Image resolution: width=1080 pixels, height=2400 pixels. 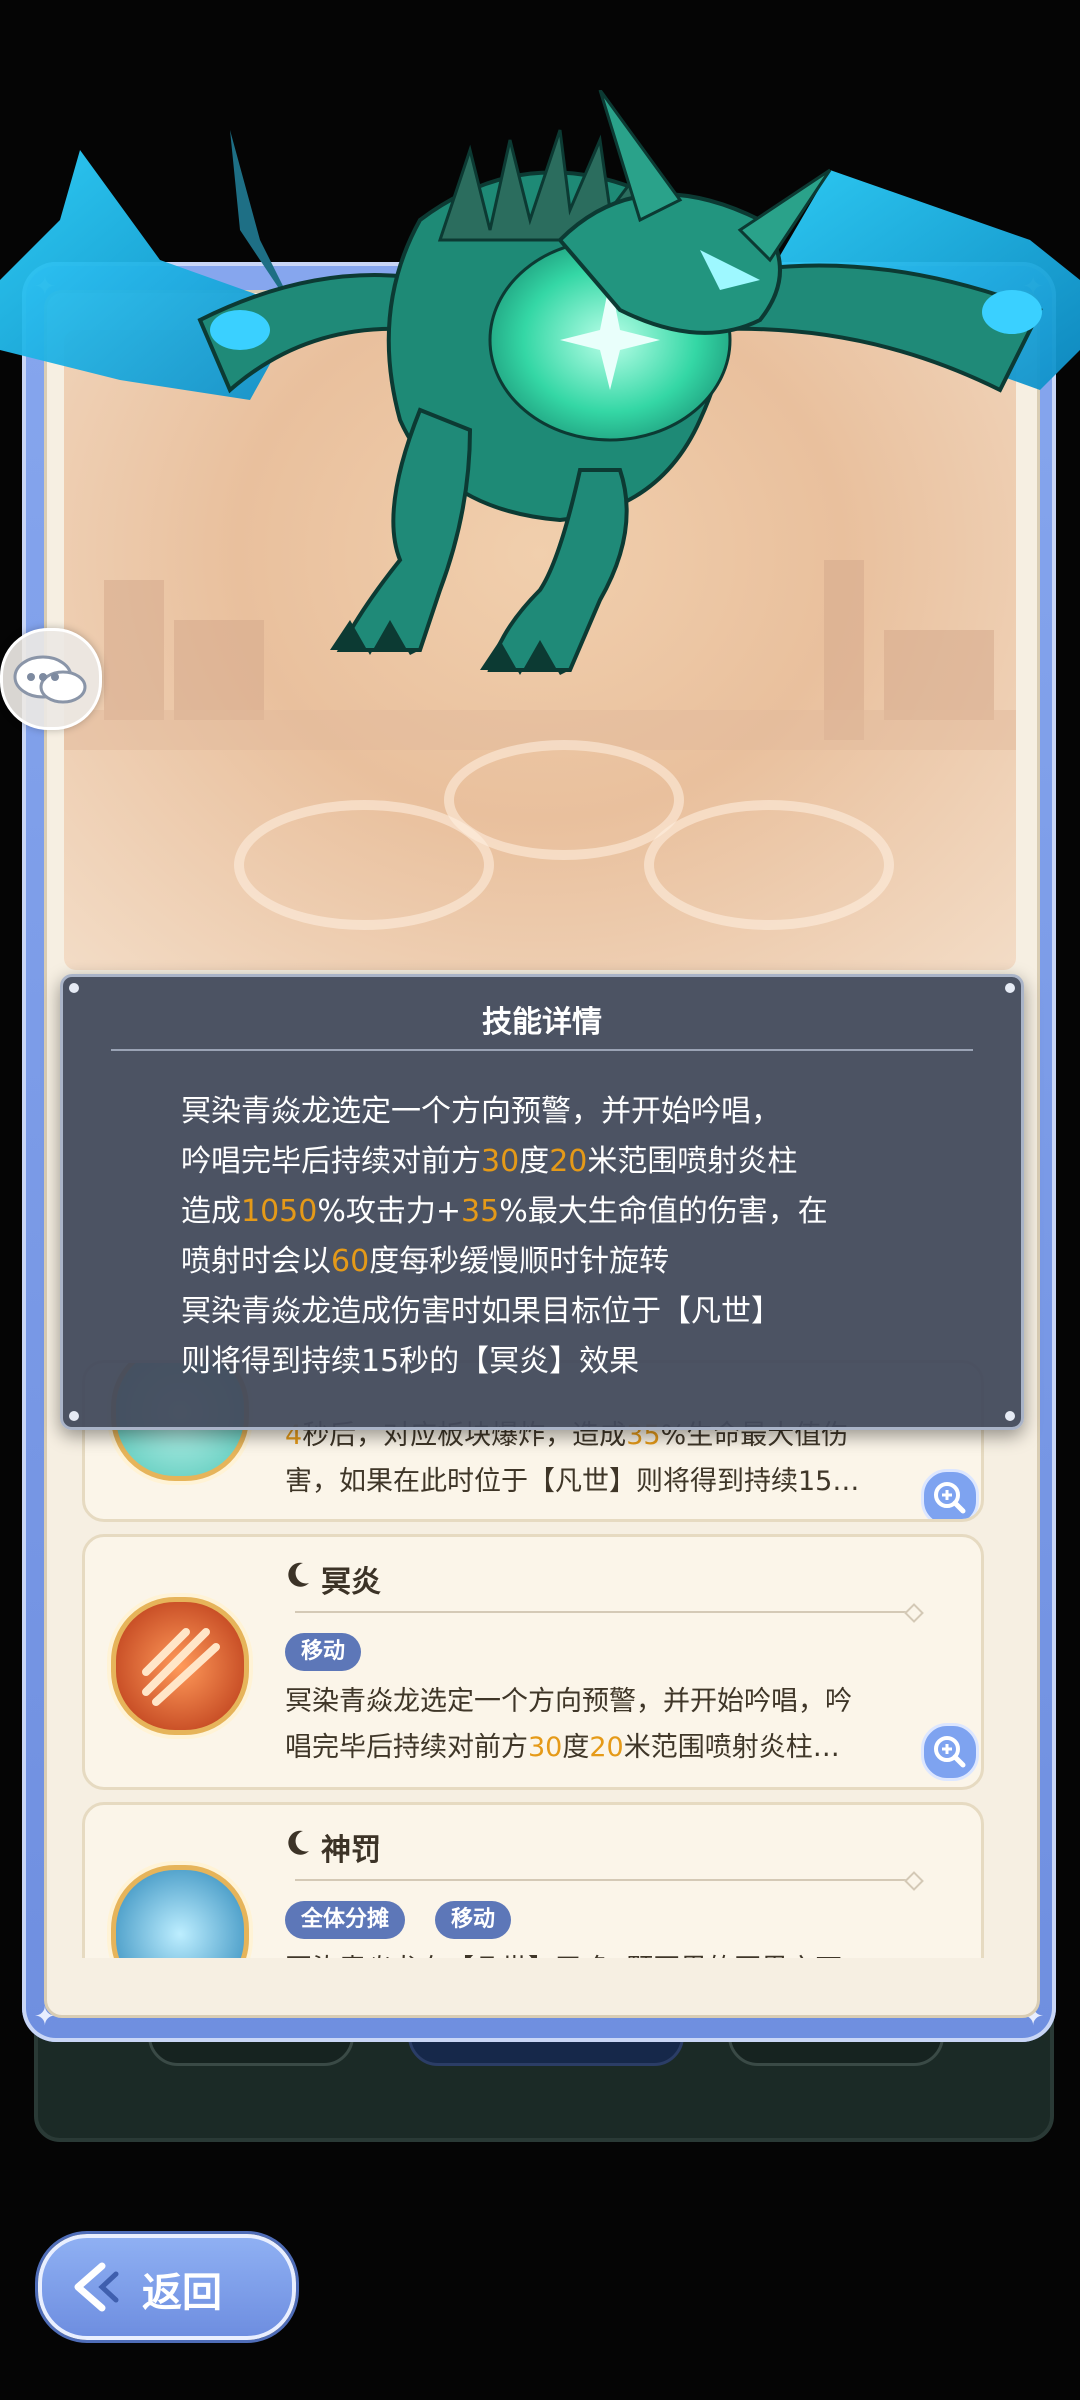 What do you see at coordinates (389, 1211) in the screenshot?
I see `text-segment: %攻击力+` at bounding box center [389, 1211].